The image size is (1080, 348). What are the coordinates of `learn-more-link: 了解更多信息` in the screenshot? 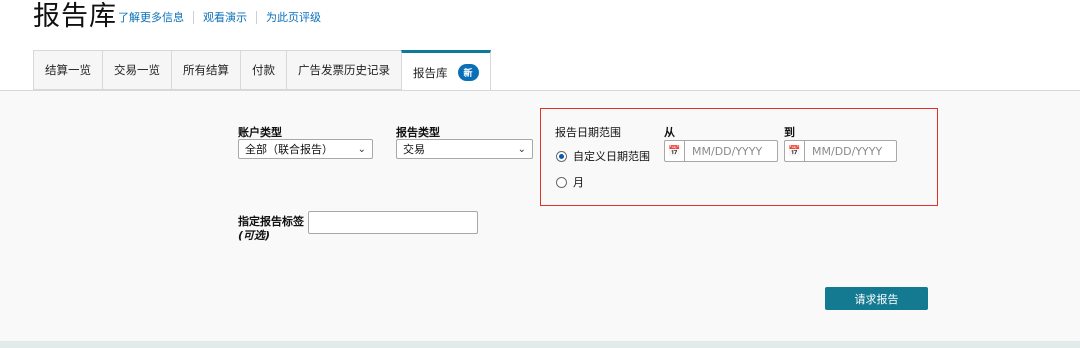 It's located at (151, 17).